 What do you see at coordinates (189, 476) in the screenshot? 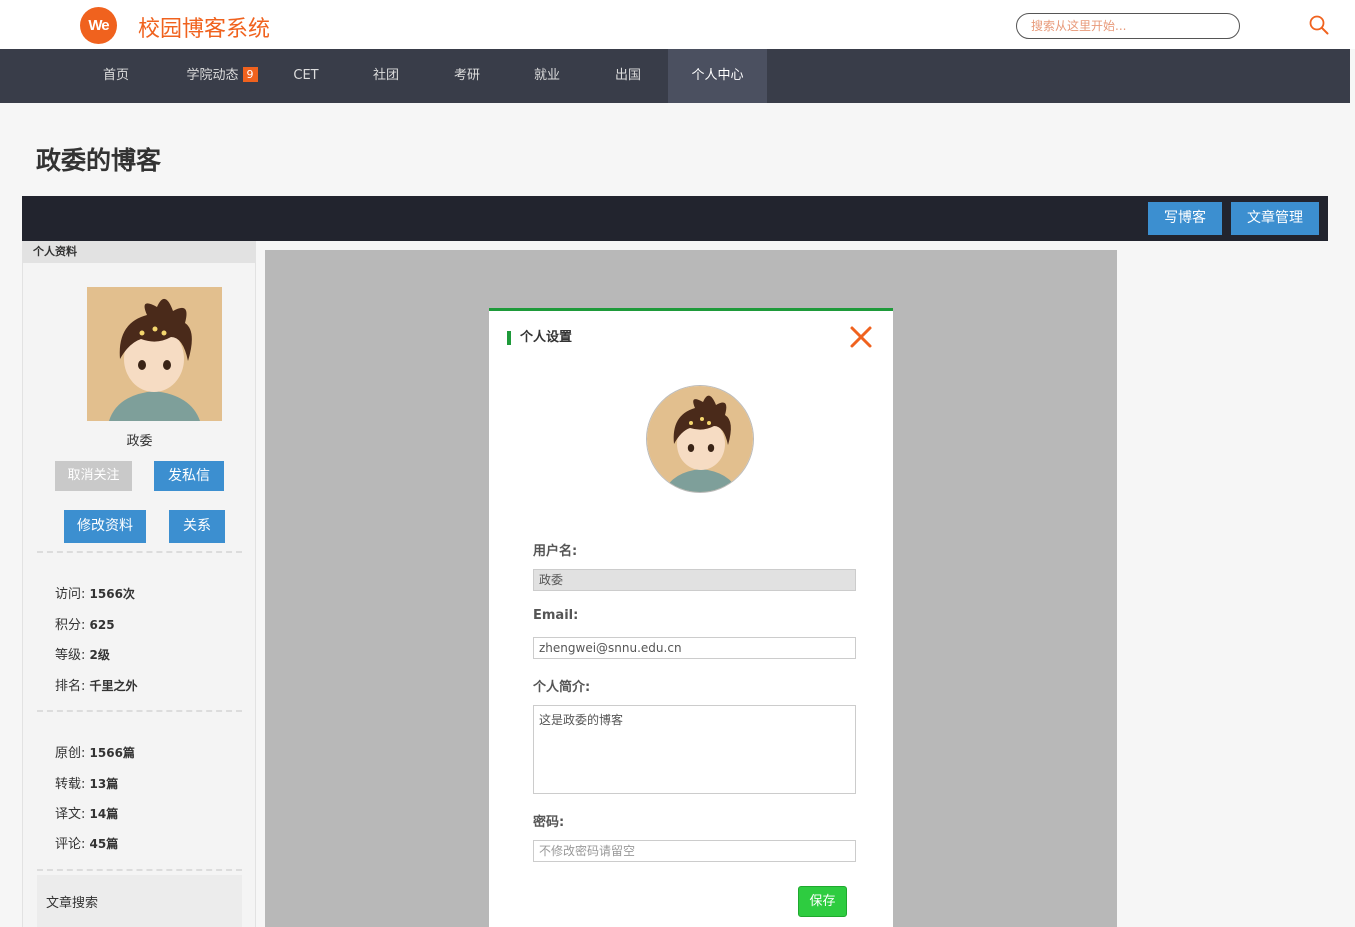
I see `send-message-button: 发私信` at bounding box center [189, 476].